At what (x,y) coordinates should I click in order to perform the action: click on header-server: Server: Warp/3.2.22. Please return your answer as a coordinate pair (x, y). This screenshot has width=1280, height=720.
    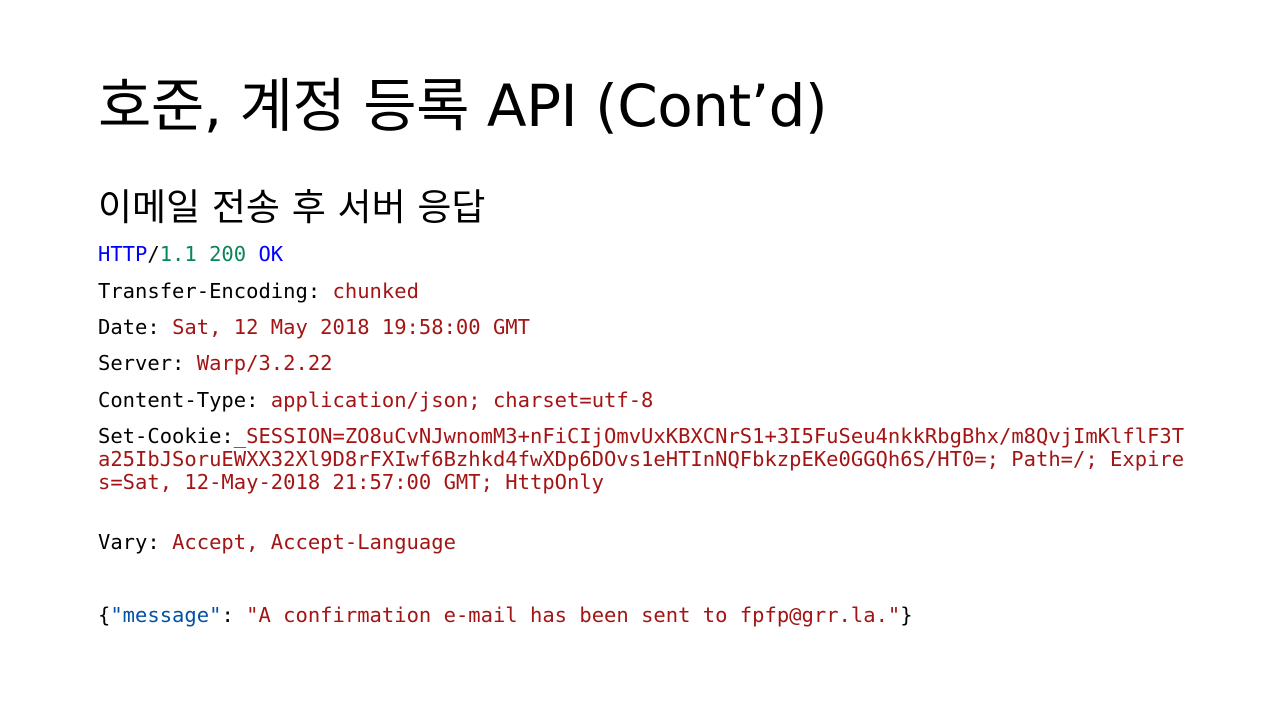
    Looking at the image, I should click on (215, 363).